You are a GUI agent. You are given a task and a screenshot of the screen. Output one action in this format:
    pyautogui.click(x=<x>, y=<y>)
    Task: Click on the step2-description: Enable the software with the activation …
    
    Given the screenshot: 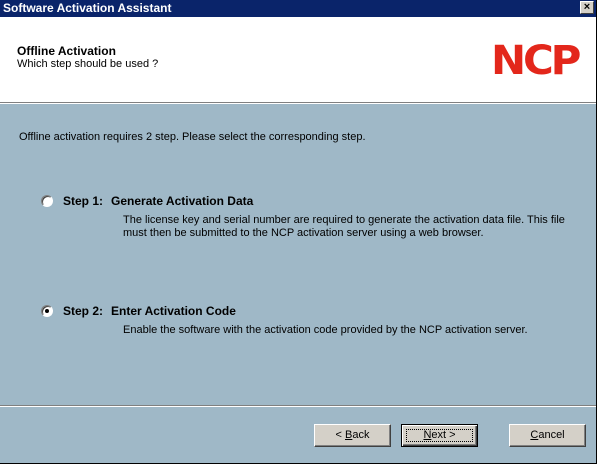 What is the action you would take?
    pyautogui.click(x=325, y=330)
    